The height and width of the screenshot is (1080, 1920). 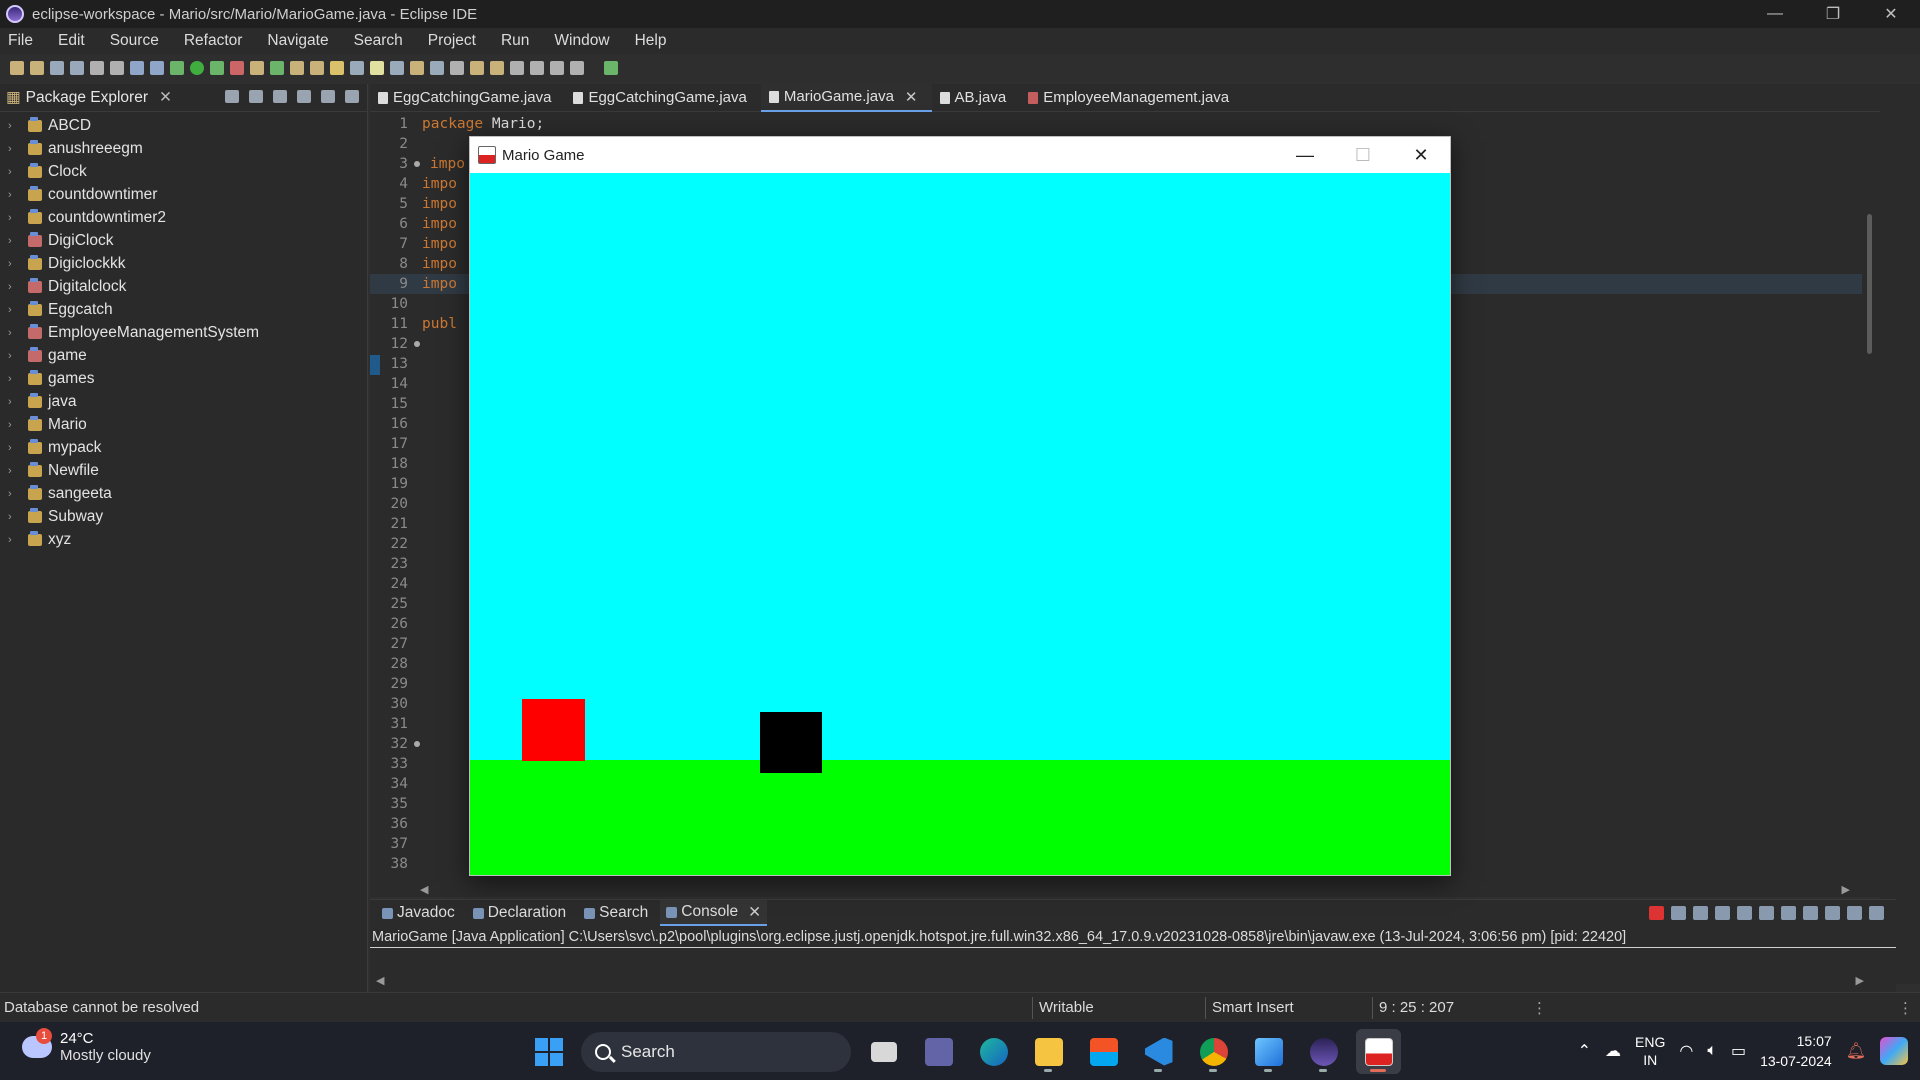 I want to click on menu-file: File, so click(x=20, y=41).